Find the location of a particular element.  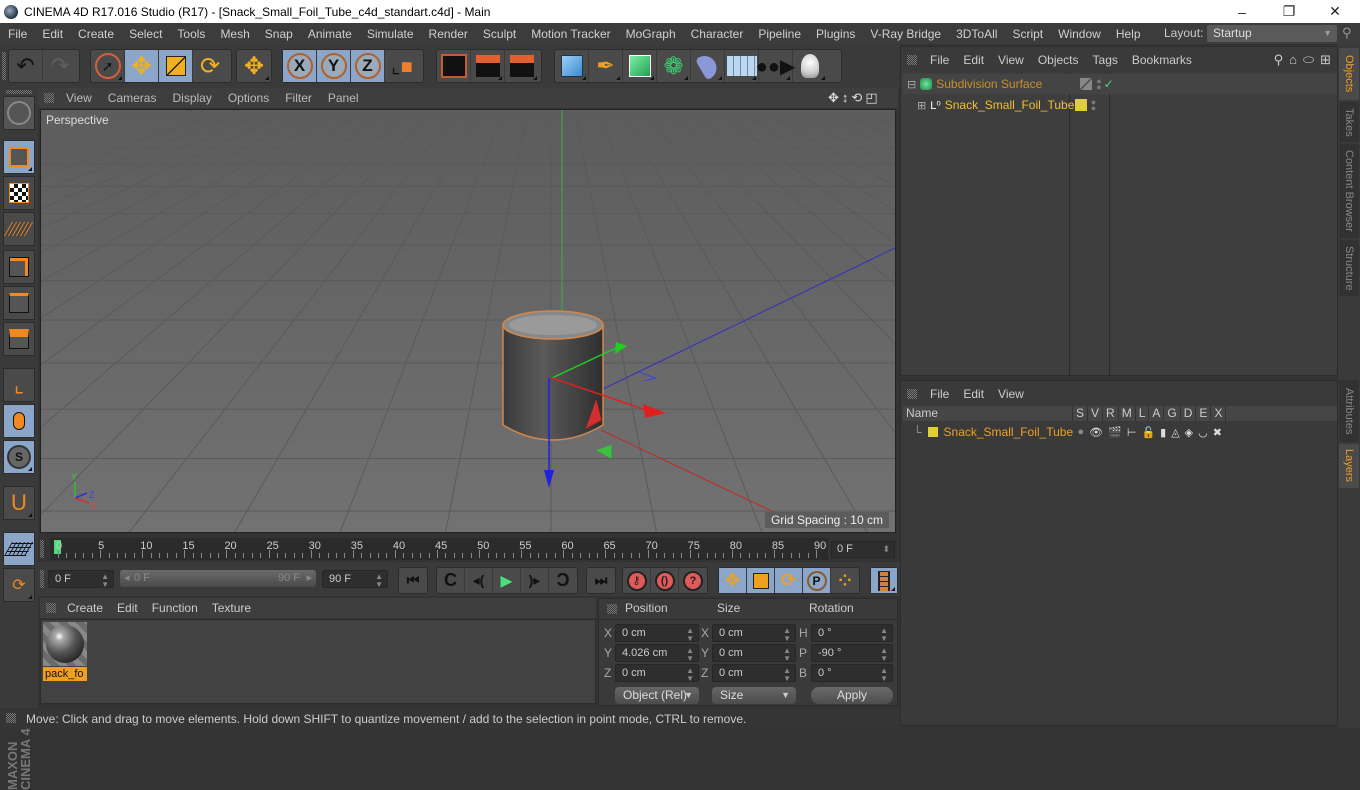

workplane-lock-button is located at coordinates (19, 549).